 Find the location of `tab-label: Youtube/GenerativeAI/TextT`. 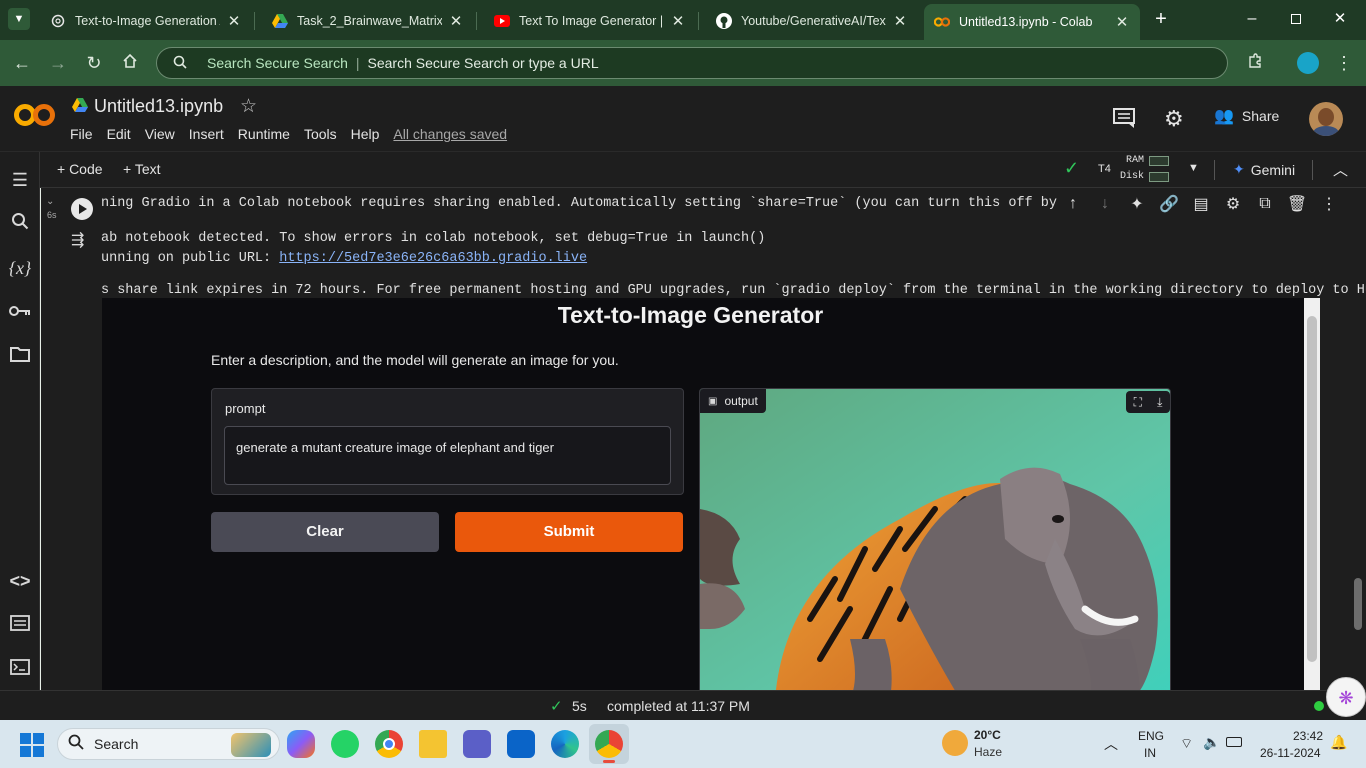

tab-label: Youtube/GenerativeAI/TextT is located at coordinates (813, 21).